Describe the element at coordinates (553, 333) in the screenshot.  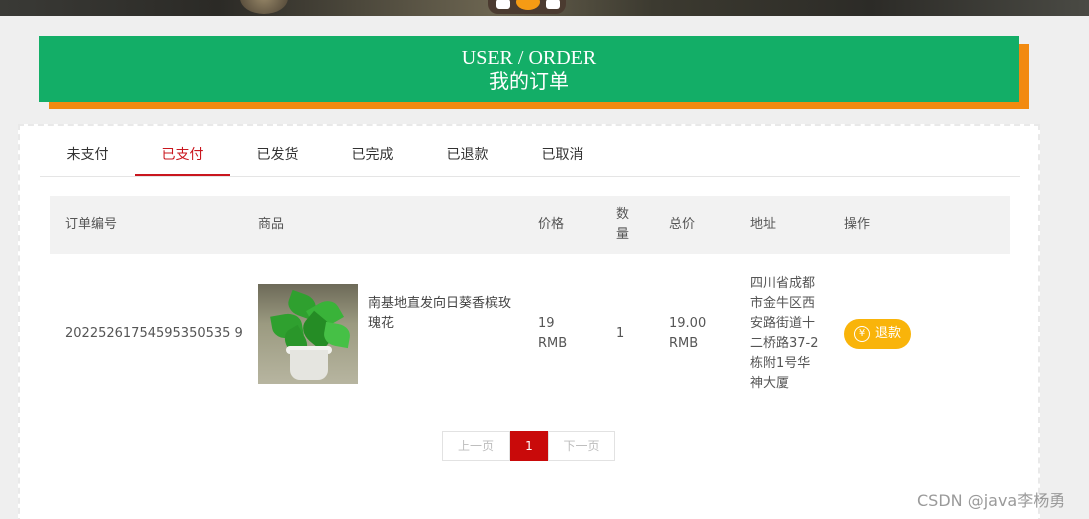
I see `price-text: 19 RMB` at that location.